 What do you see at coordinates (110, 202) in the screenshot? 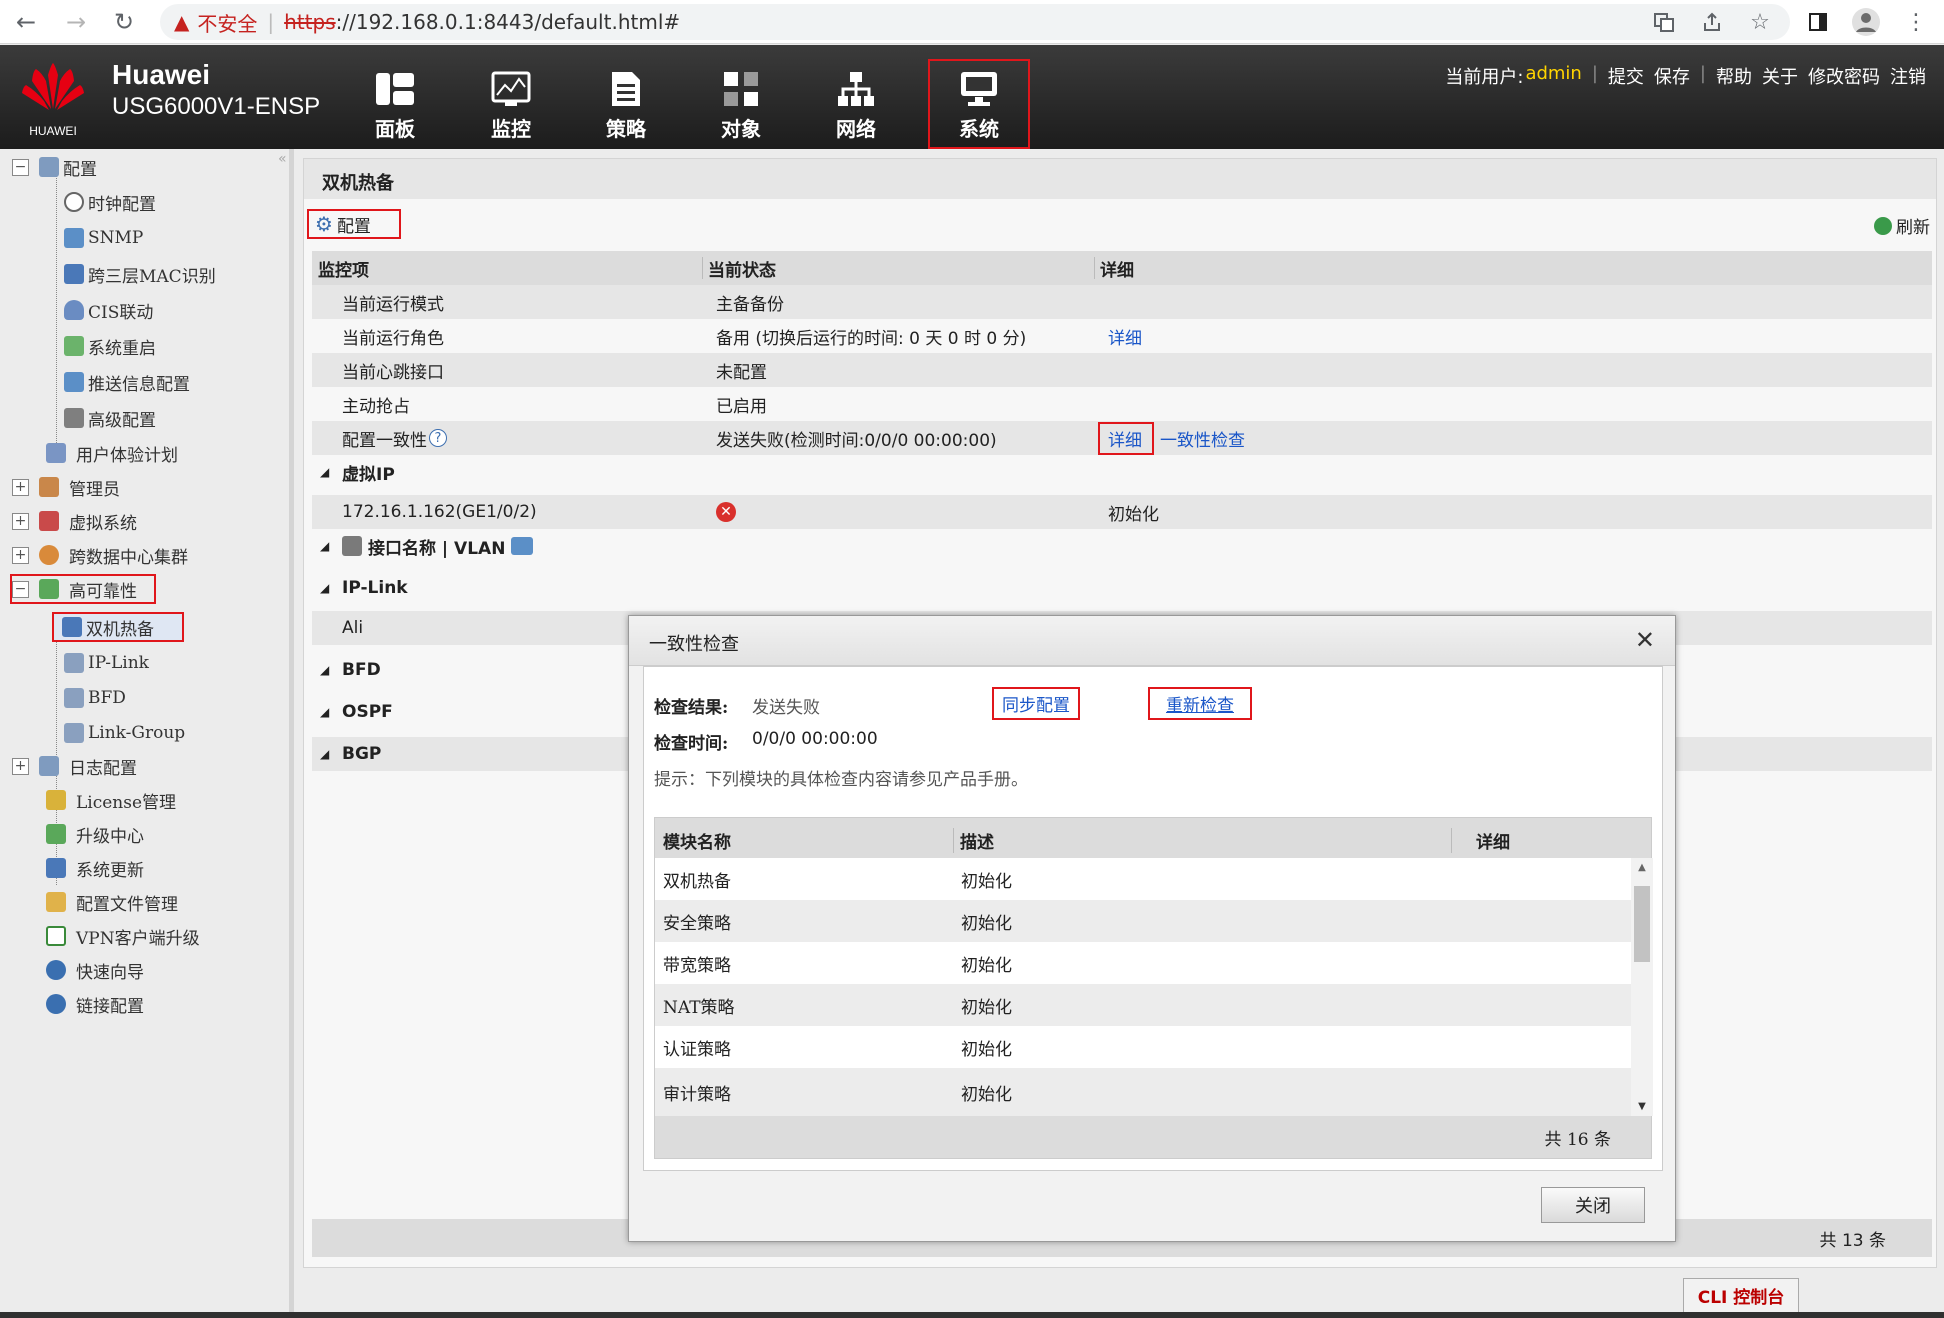
I see `sidebar-item-clock: 时钟配置` at bounding box center [110, 202].